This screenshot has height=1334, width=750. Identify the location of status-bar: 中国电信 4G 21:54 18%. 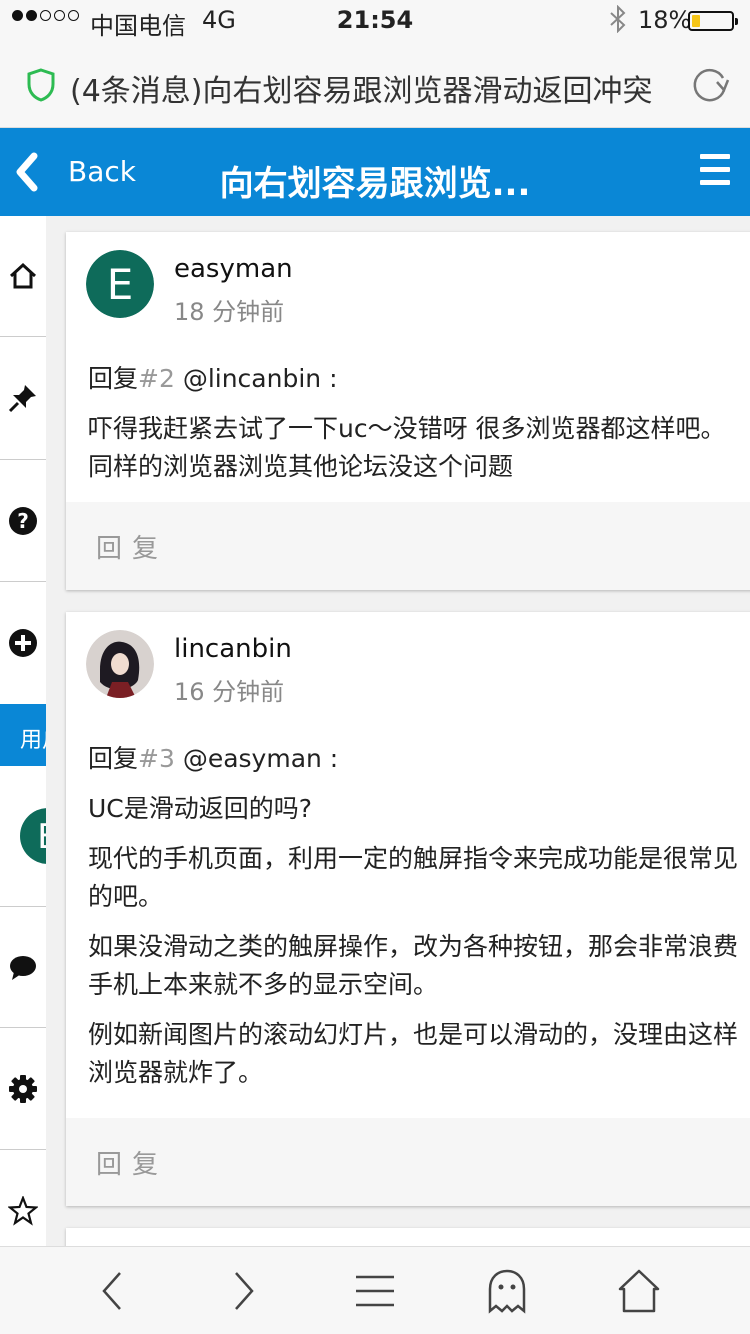
(375, 20).